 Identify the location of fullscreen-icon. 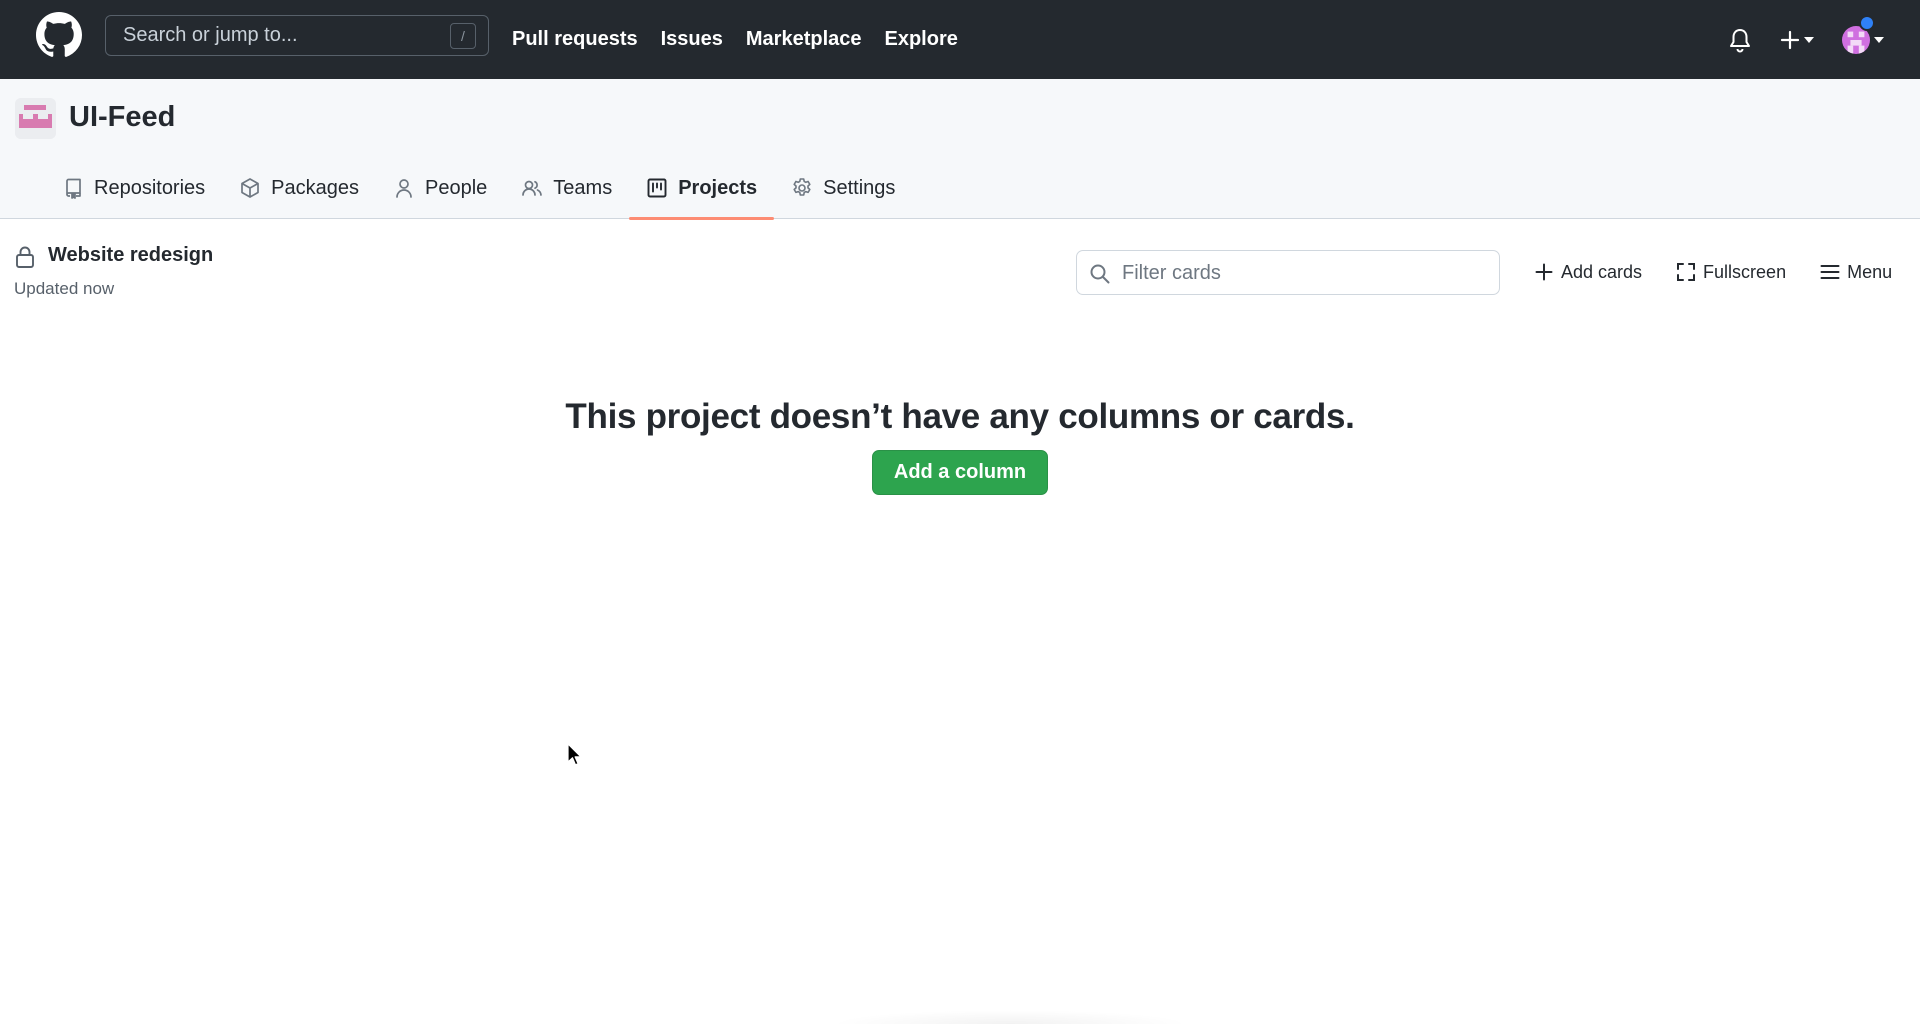
(1686, 272).